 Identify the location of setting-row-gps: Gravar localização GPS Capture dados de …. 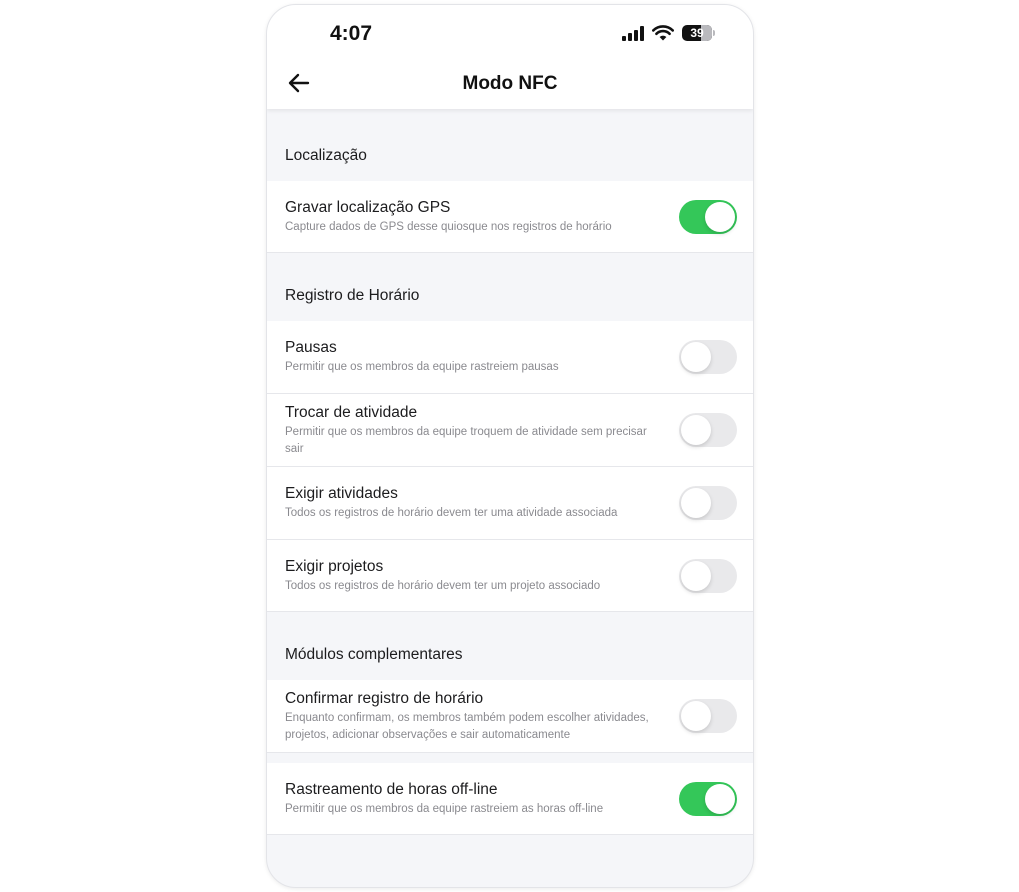
(510, 217).